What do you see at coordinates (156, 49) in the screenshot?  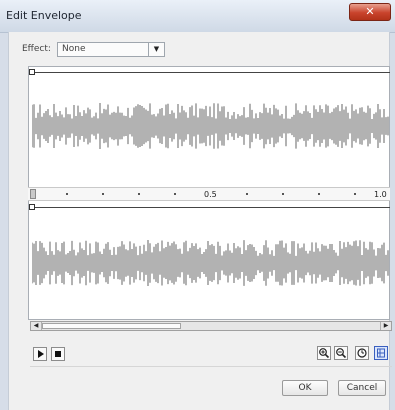 I see `chevron-down-icon: ▼` at bounding box center [156, 49].